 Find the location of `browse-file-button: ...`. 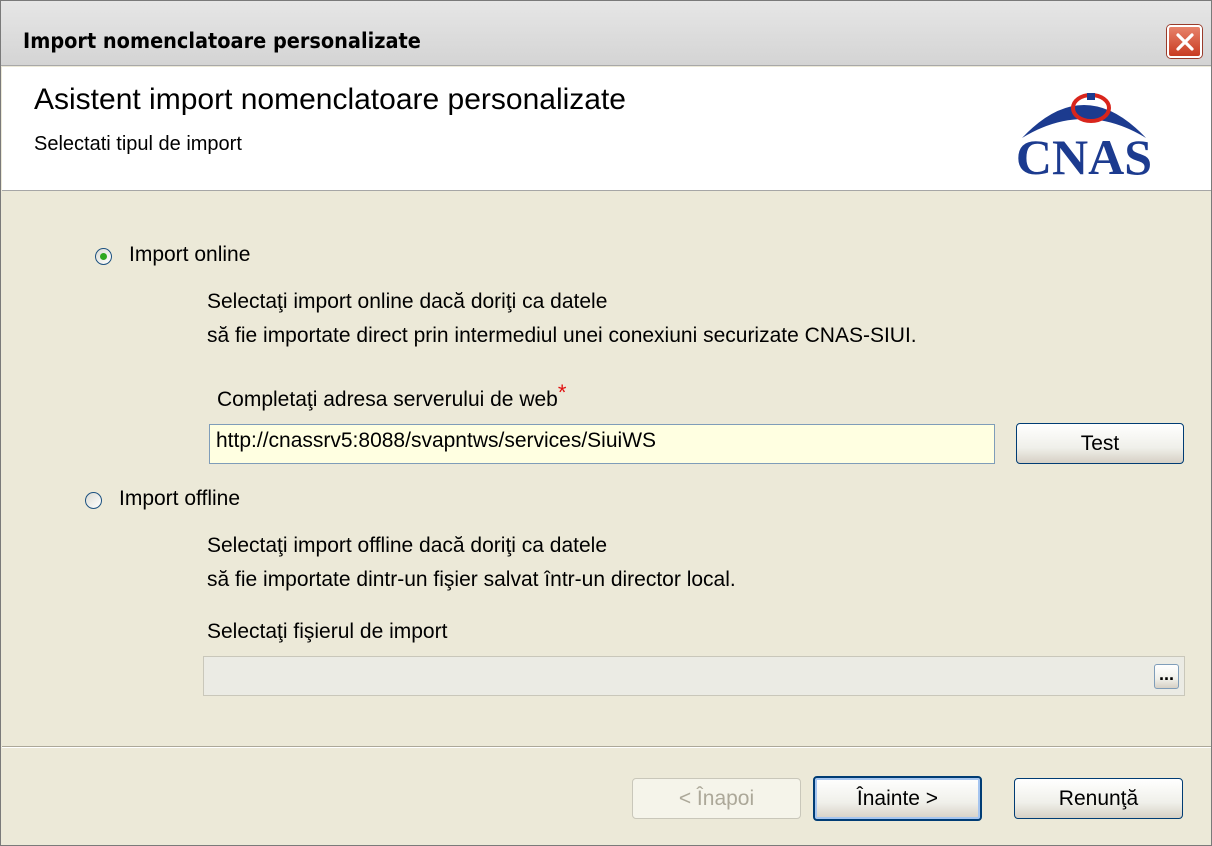

browse-file-button: ... is located at coordinates (1166, 676).